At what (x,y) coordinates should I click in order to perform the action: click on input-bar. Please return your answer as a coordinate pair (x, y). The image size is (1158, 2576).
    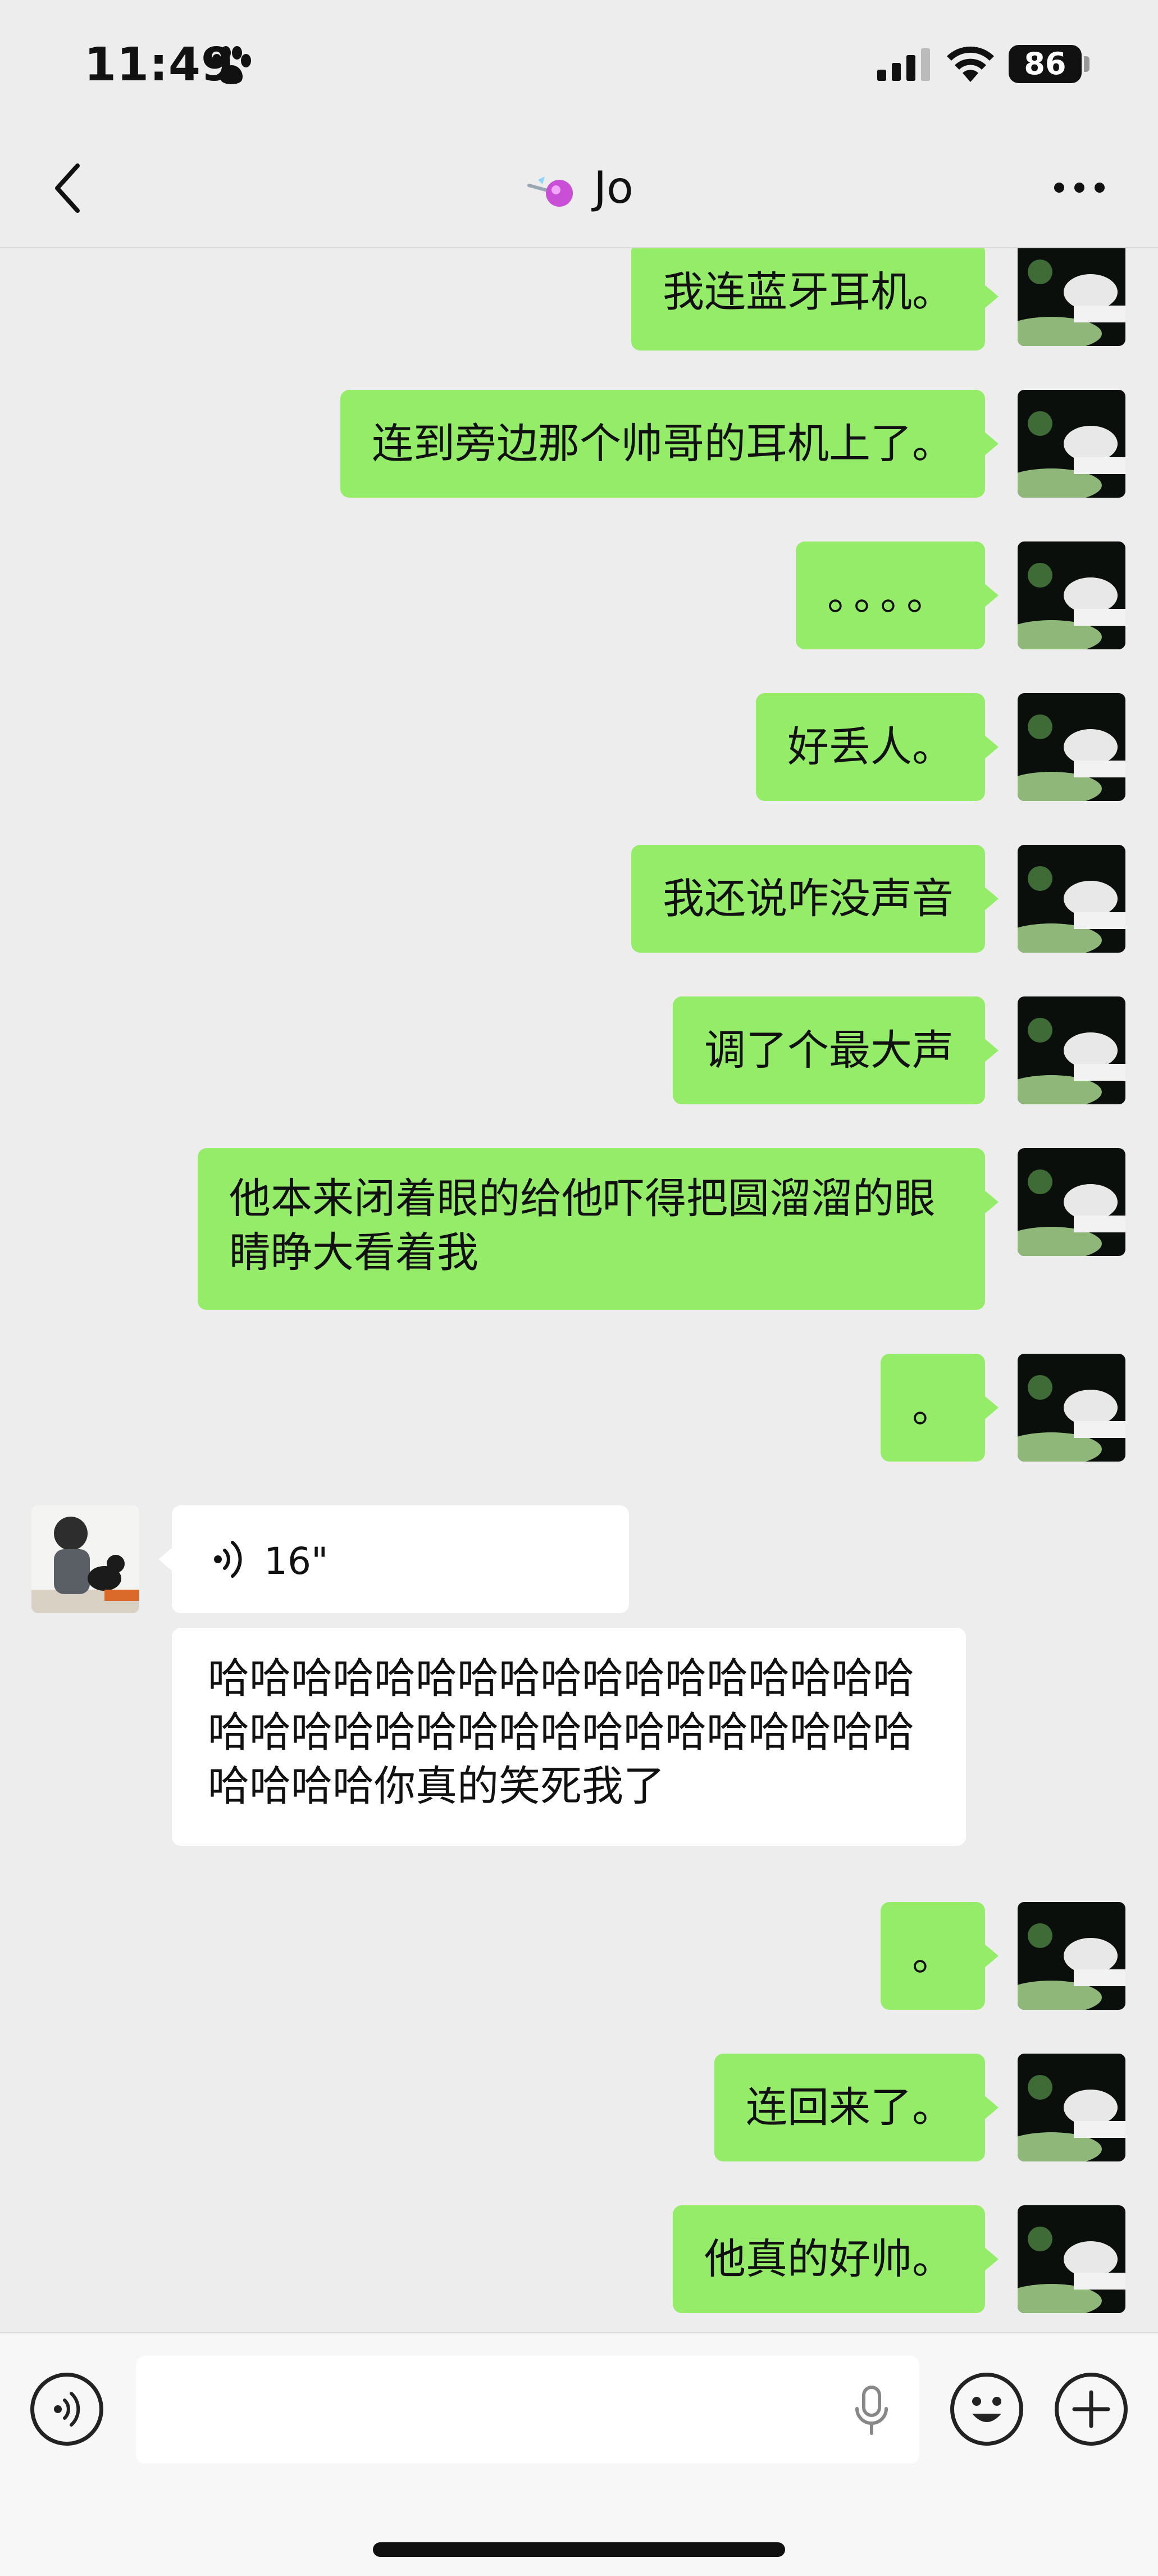
    Looking at the image, I should click on (579, 2454).